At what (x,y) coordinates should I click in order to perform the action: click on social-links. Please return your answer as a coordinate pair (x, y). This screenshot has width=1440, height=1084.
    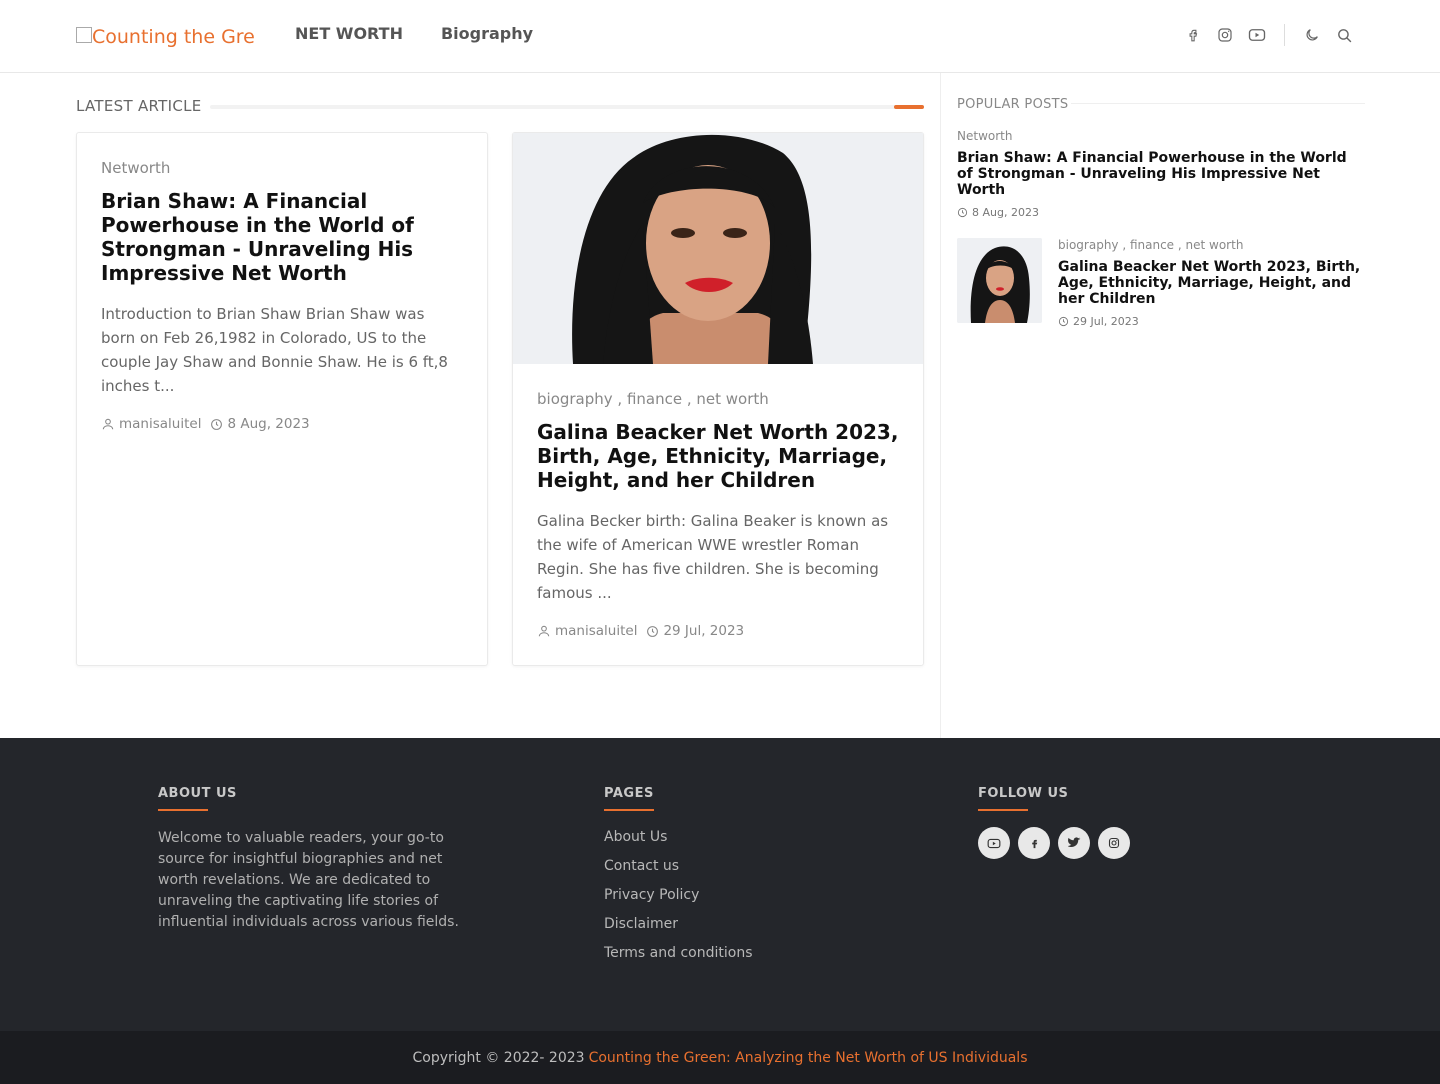
    Looking at the image, I should click on (1054, 843).